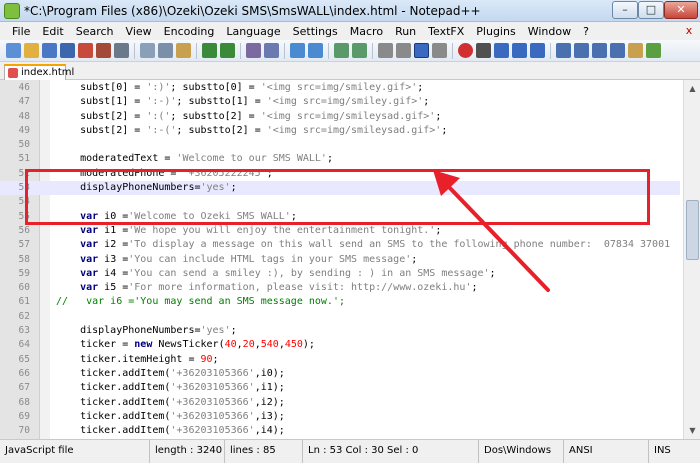 The image size is (700, 463). I want to click on vertical-scrollbar: ▲ ▼, so click(691, 259).